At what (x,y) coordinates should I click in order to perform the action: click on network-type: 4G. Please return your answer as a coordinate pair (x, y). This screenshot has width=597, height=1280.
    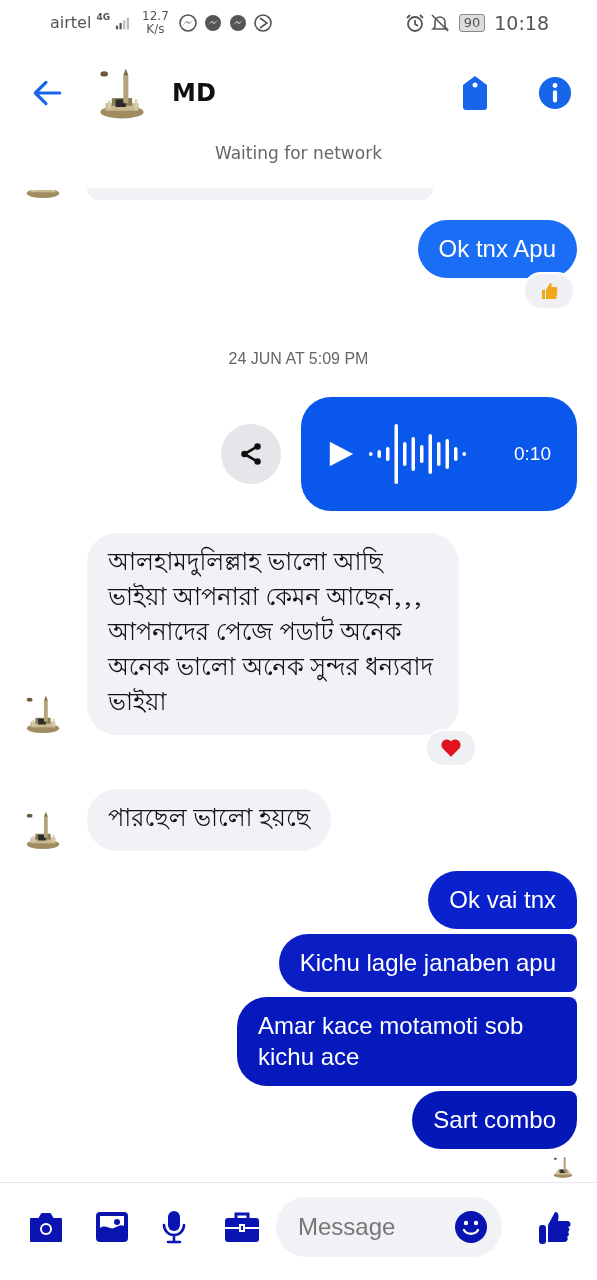
    Looking at the image, I should click on (103, 17).